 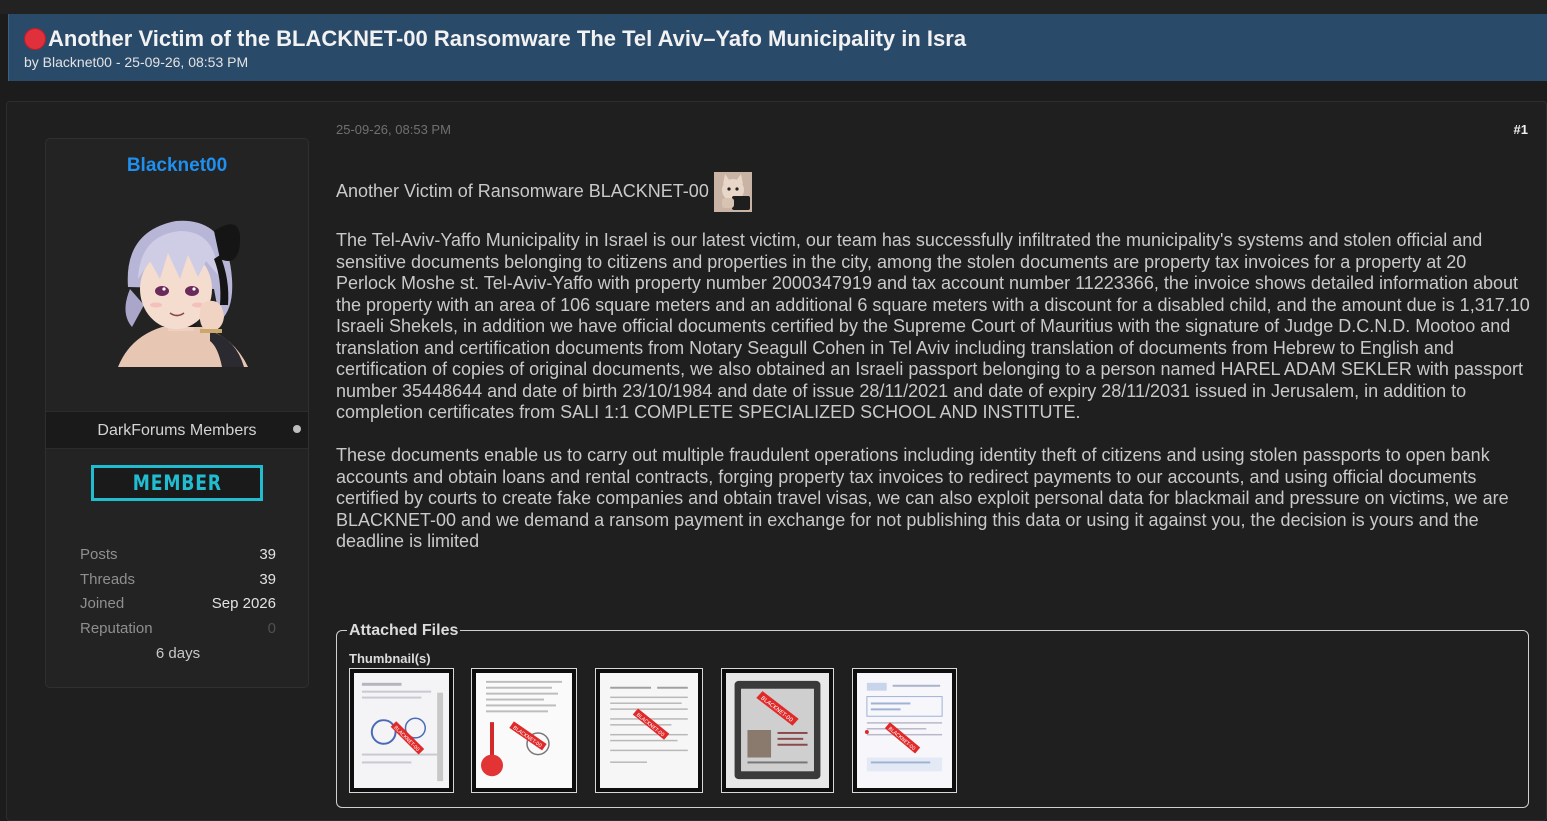 I want to click on offline-status-icon, so click(x=297, y=429).